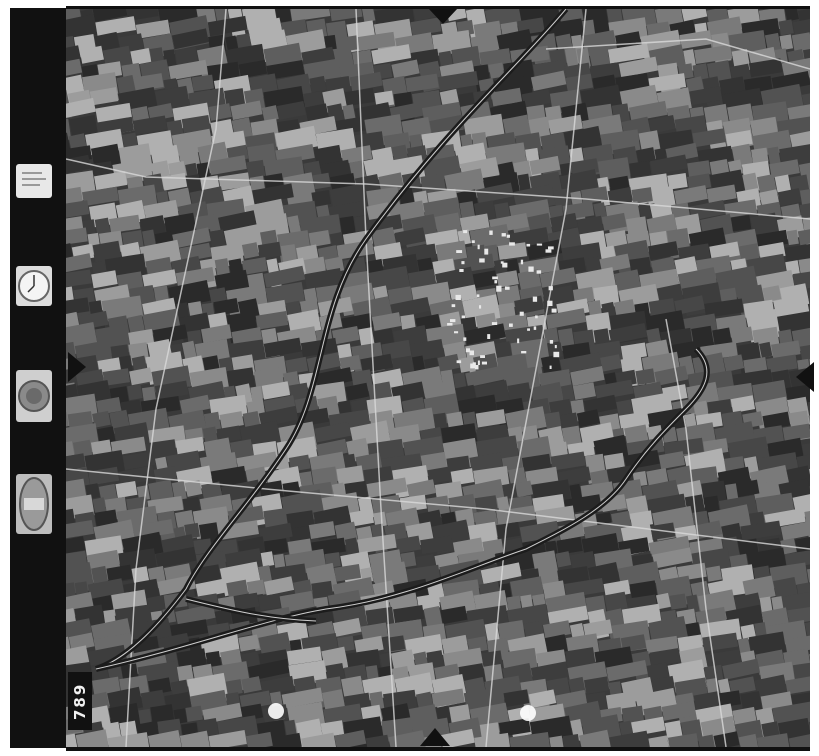 This screenshot has height=756, width=819. I want to click on label-card-text-icon, so click(34, 179).